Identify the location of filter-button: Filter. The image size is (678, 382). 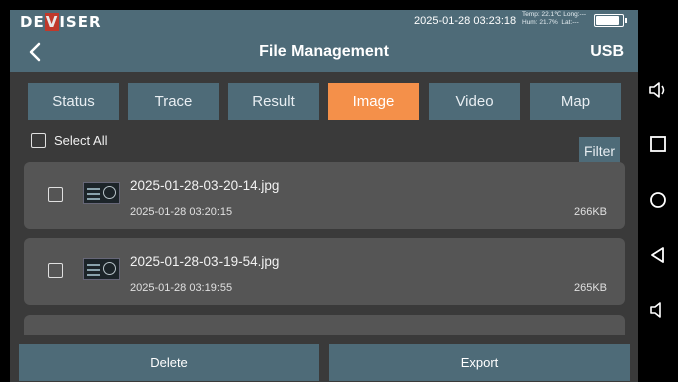
(599, 150).